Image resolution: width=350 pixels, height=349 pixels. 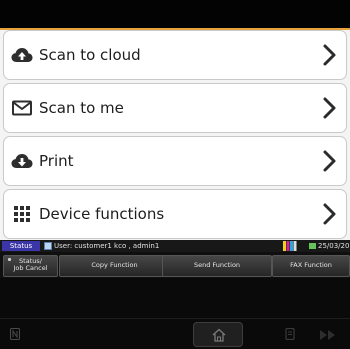 I want to click on envelope-icon, so click(x=22, y=108).